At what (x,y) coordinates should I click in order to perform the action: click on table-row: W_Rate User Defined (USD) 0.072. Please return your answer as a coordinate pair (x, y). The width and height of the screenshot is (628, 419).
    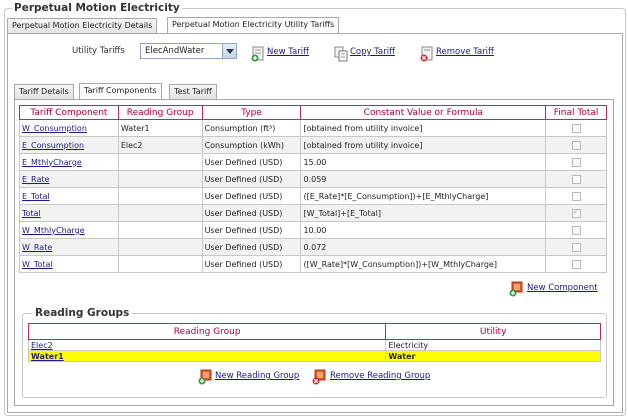
    Looking at the image, I should click on (313, 247).